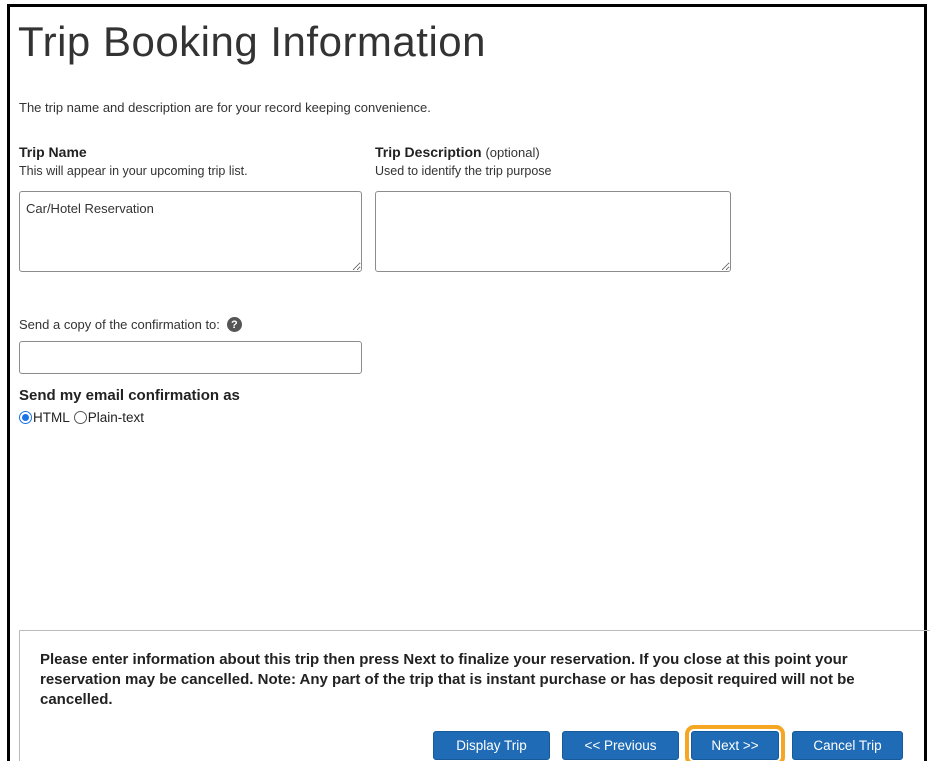 This screenshot has height=761, width=930. What do you see at coordinates (116, 417) in the screenshot?
I see `plain-text-radio-label: Plain-text` at bounding box center [116, 417].